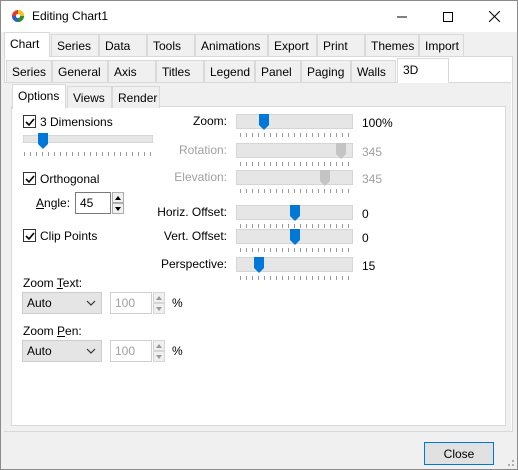 The width and height of the screenshot is (518, 470). Describe the element at coordinates (75, 45) in the screenshot. I see `tab-series: Series` at that location.